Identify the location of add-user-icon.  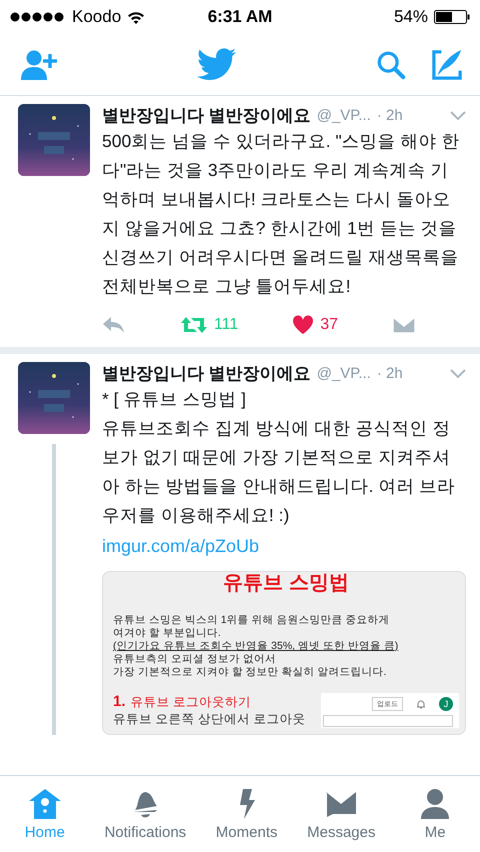
(39, 64).